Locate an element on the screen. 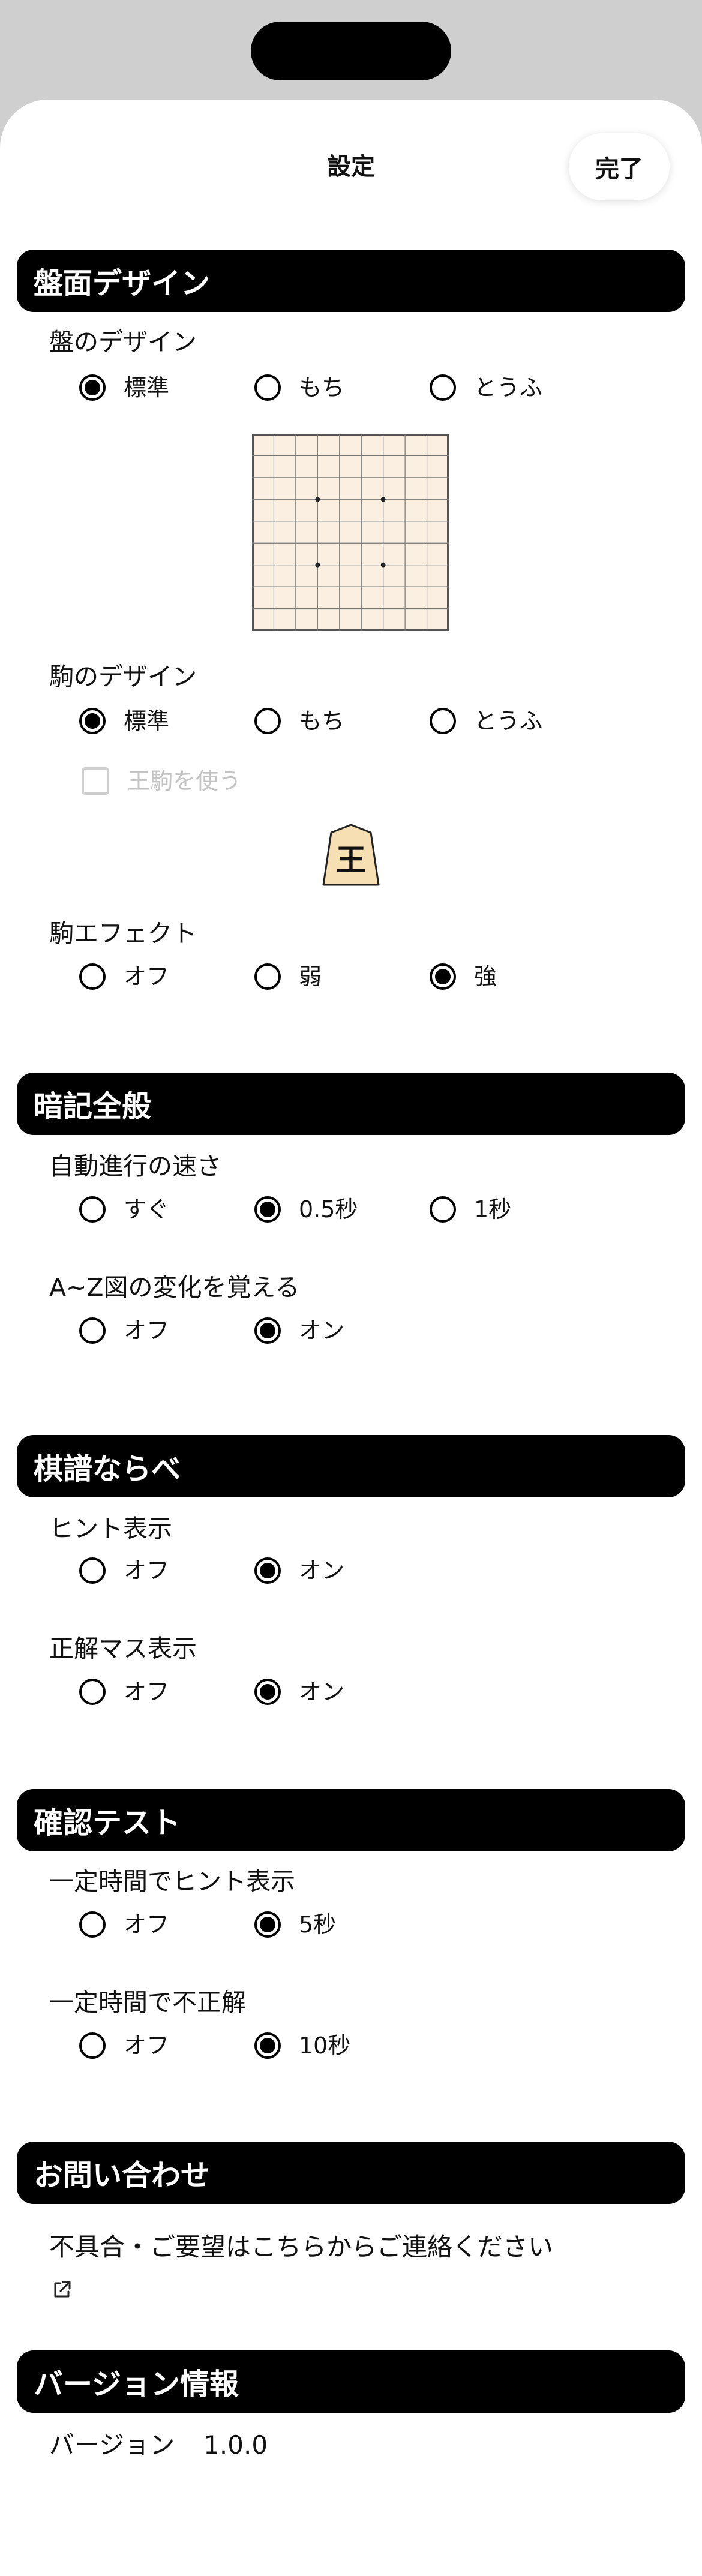 The height and width of the screenshot is (2576, 702). radio-piece-standard: 標準 is located at coordinates (124, 721).